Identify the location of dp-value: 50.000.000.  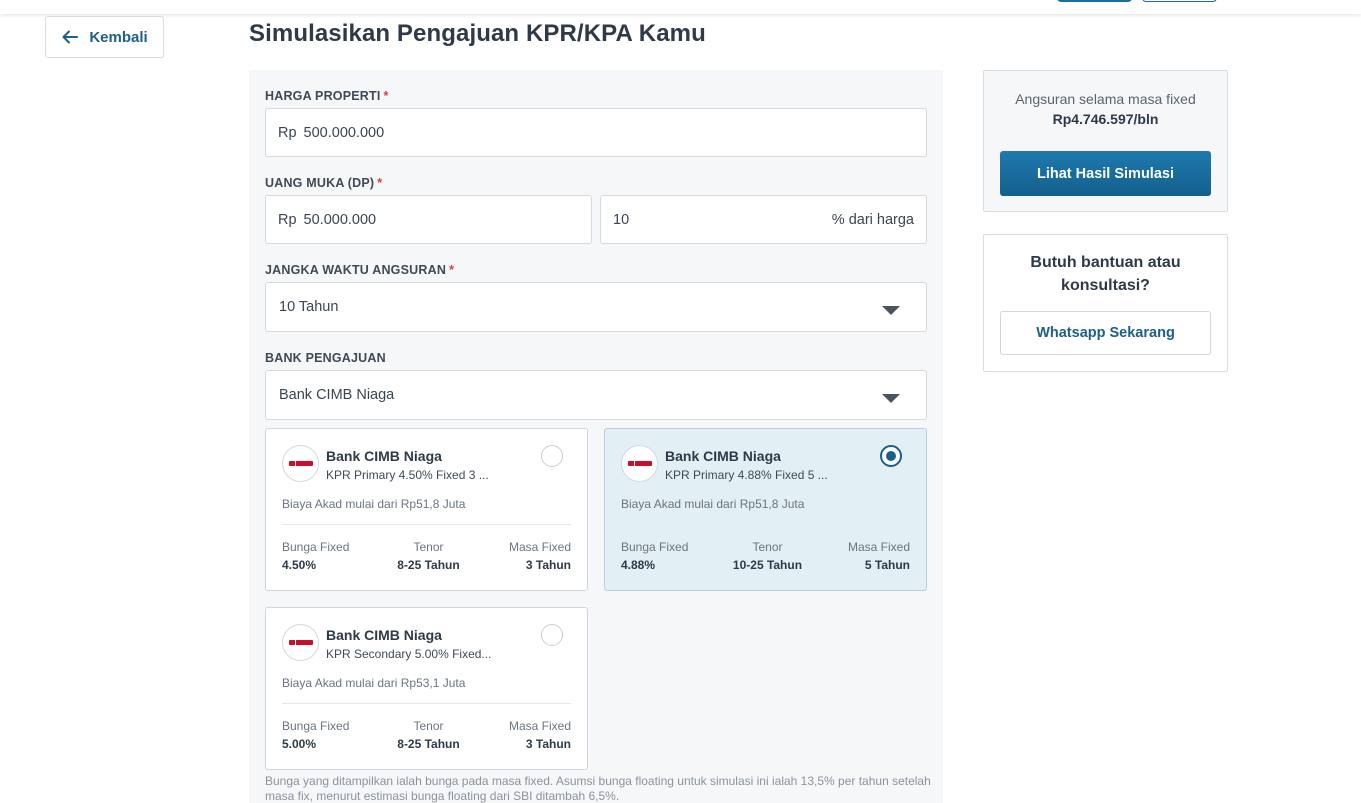
(340, 219).